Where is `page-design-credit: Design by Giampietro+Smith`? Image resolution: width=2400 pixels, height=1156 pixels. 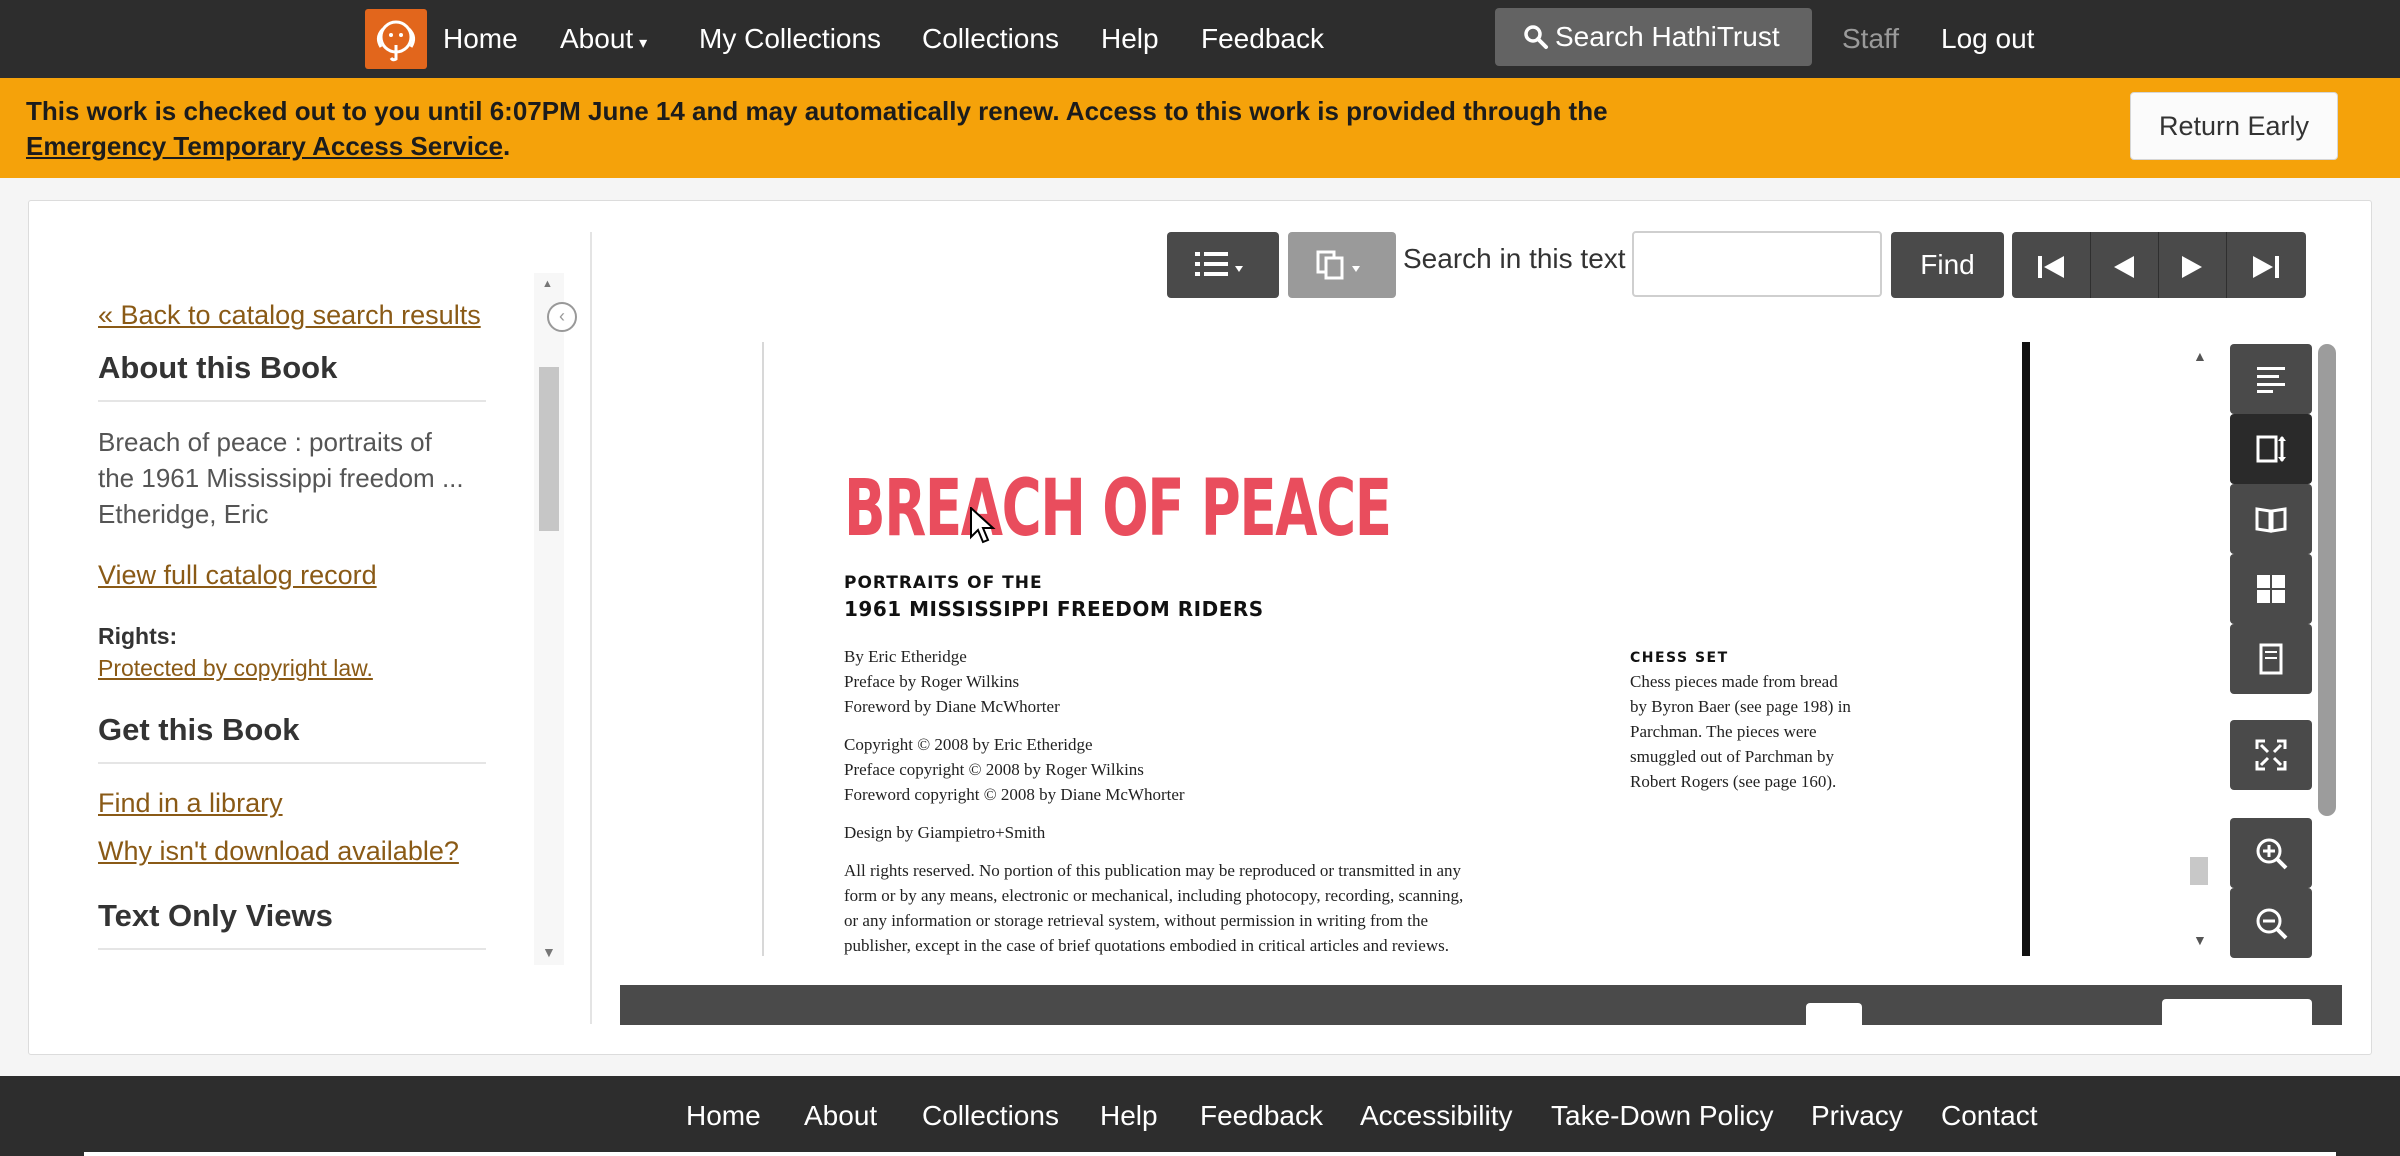
page-design-credit: Design by Giampietro+Smith is located at coordinates (945, 832).